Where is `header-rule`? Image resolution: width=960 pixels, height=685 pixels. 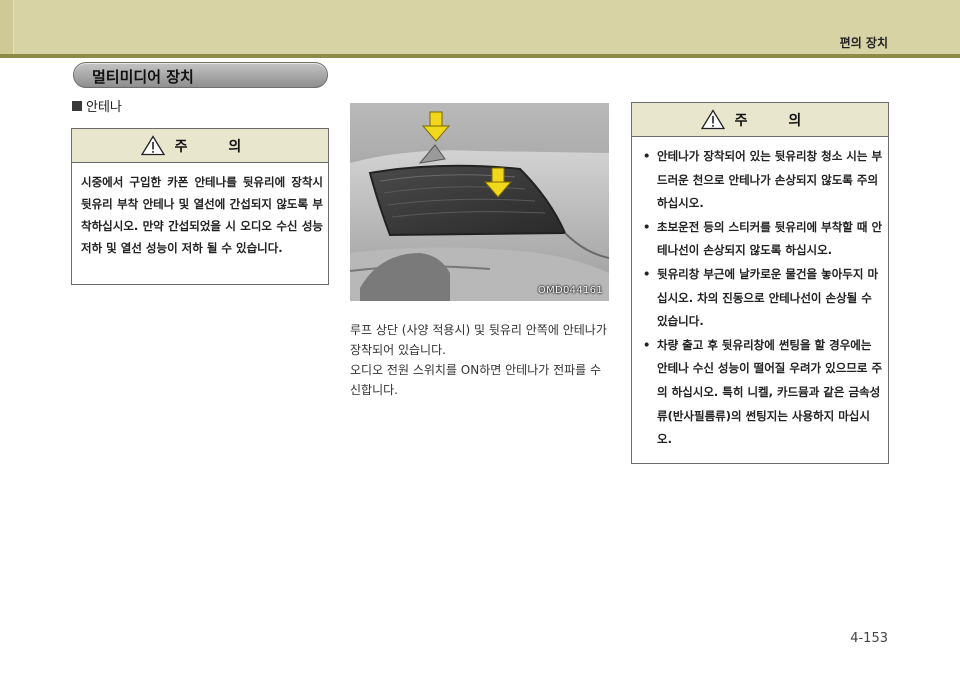
header-rule is located at coordinates (480, 56).